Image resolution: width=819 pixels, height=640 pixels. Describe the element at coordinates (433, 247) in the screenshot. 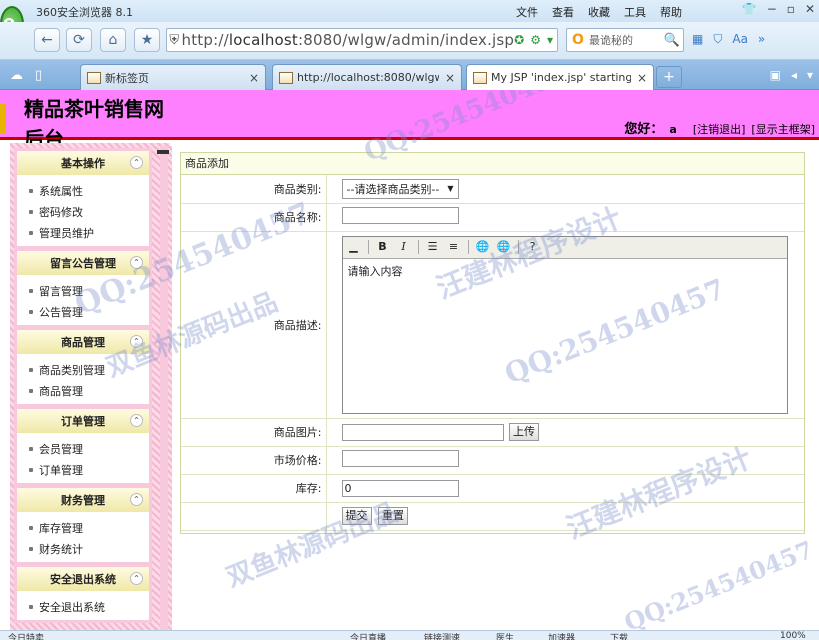

I see `ordered-list-icon: ☰` at that location.